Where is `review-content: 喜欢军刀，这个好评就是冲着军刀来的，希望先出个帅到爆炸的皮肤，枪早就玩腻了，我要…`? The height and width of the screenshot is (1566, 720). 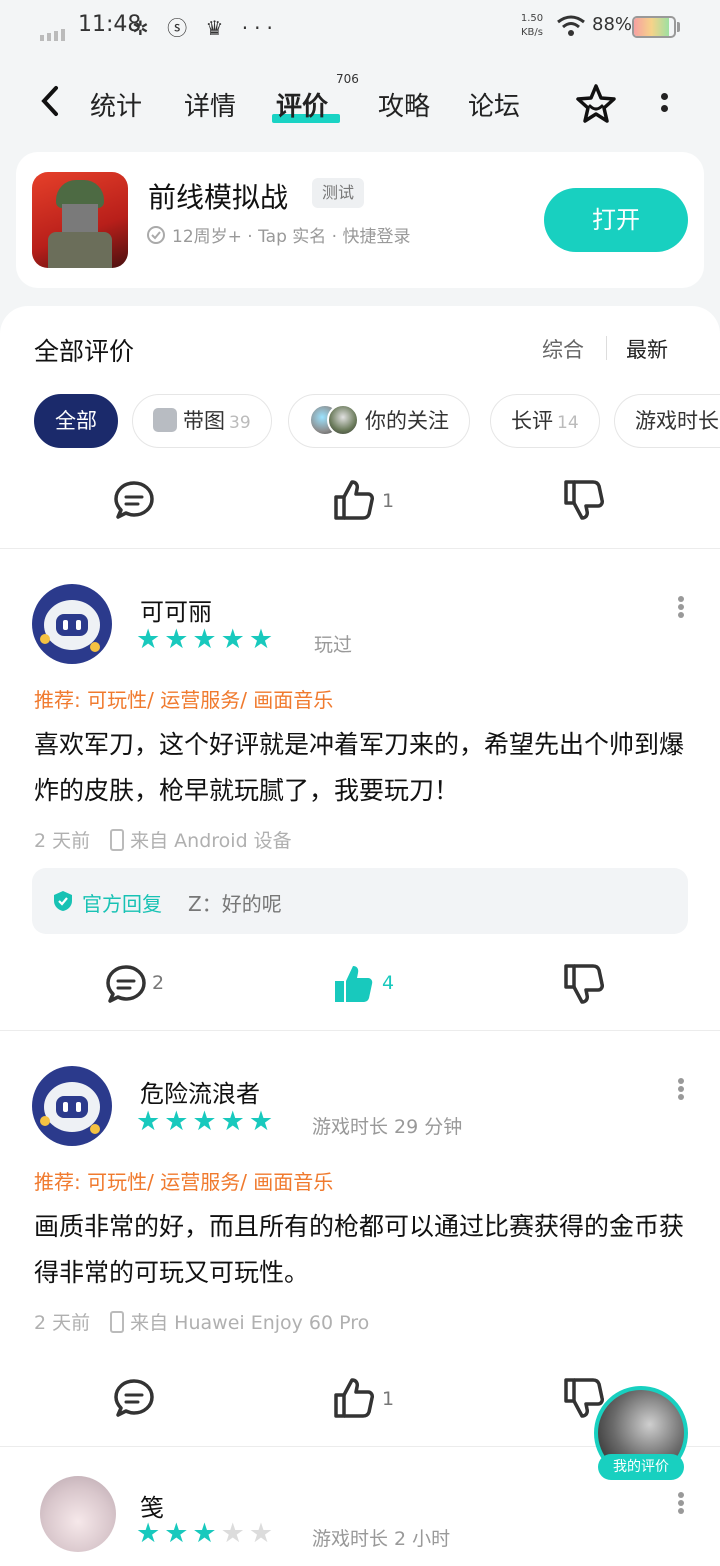
review-content: 喜欢军刀，这个好评就是冲着军刀来的，希望先出个帅到爆炸的皮肤，枪早就玩腻了，我要… is located at coordinates (359, 767).